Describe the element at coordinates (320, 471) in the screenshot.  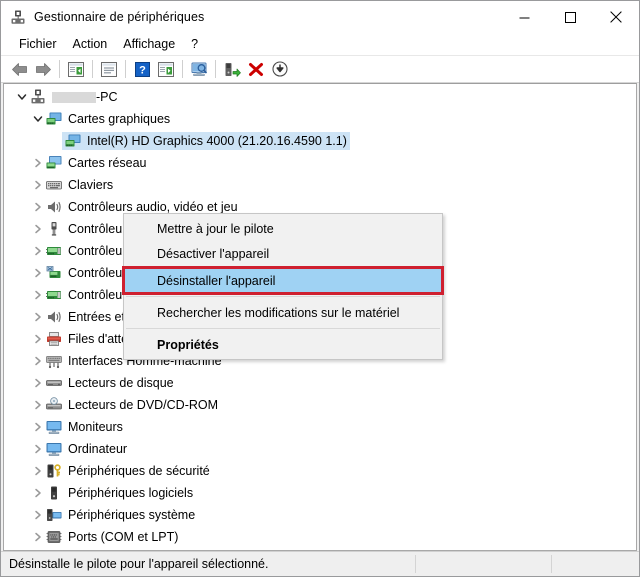
I see `tree-row: Périphériques de sécurité` at that location.